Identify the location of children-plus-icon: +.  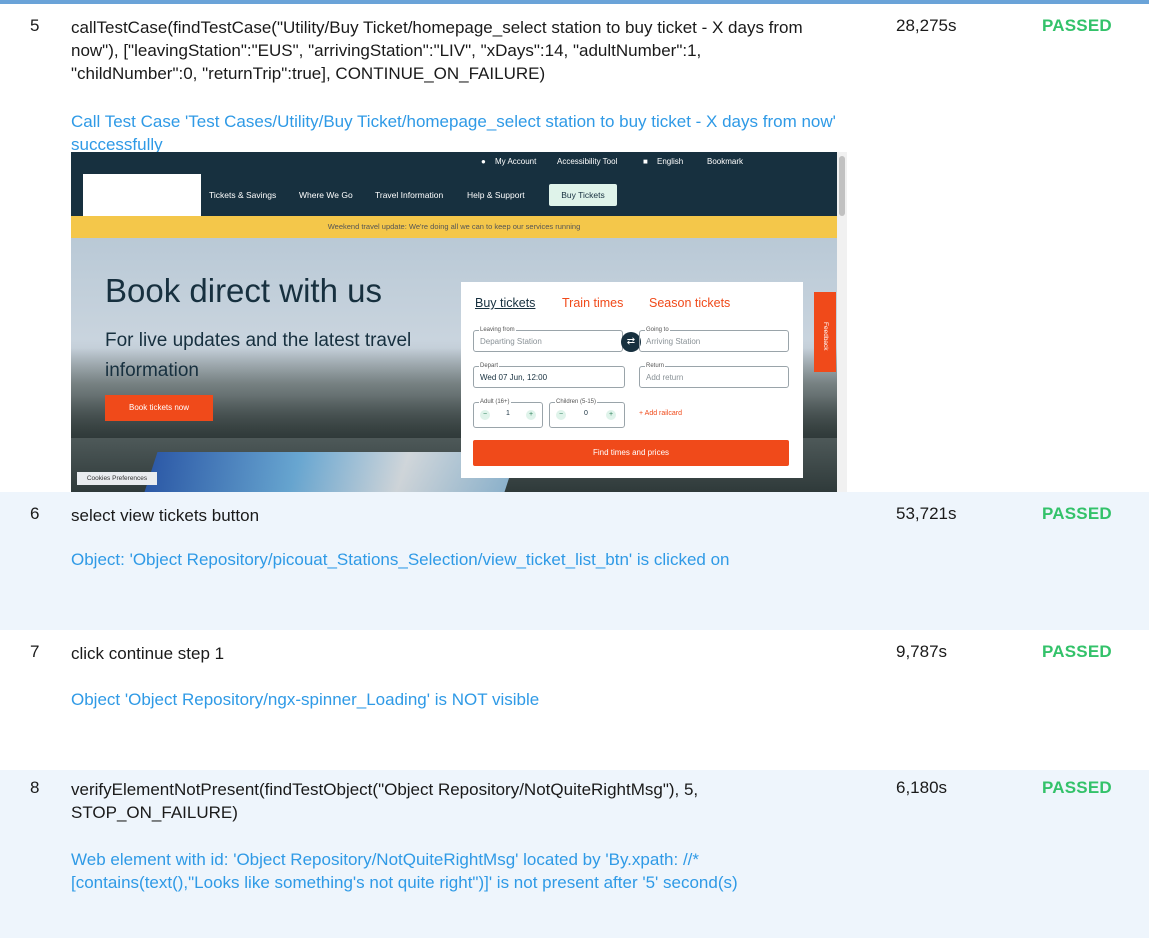
(611, 415).